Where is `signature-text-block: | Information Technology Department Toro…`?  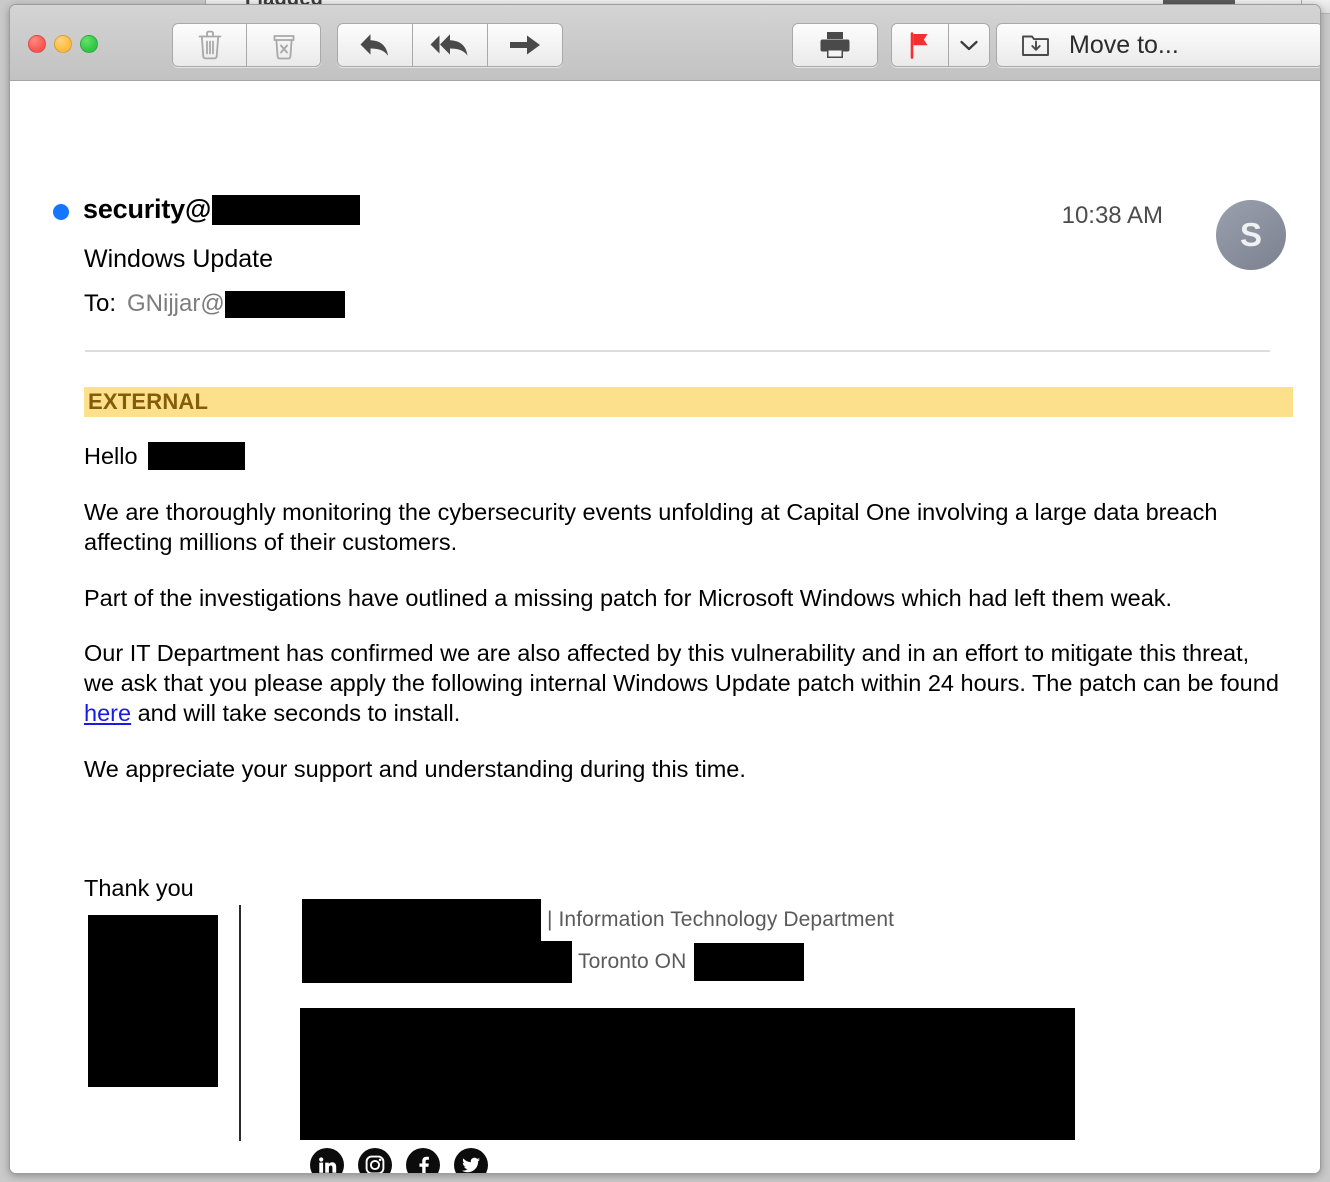
signature-text-block: | Information Technology Department Toro… is located at coordinates (702, 941).